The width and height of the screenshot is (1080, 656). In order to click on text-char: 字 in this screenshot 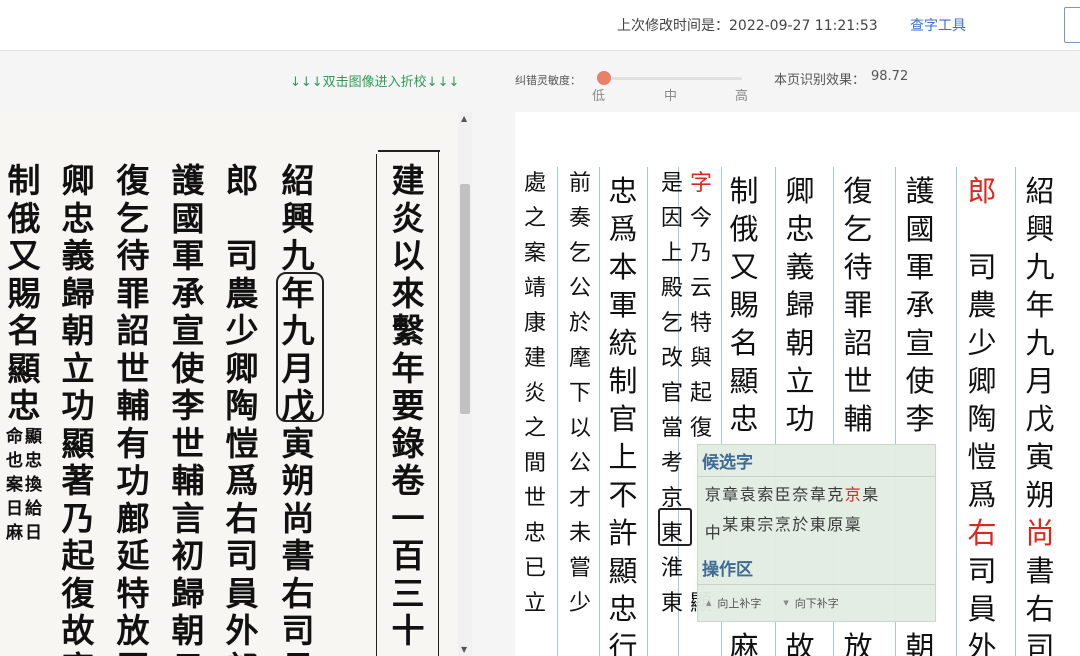, I will do `click(701, 183)`.